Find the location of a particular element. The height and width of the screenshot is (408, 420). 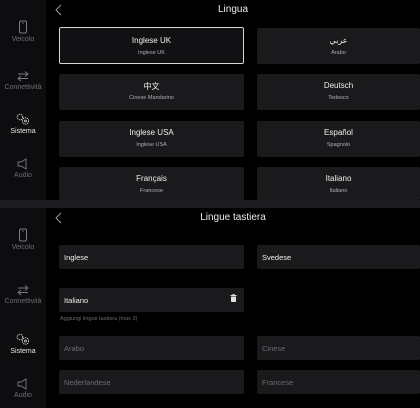

language-card: Italiano Italiano is located at coordinates (338, 183).